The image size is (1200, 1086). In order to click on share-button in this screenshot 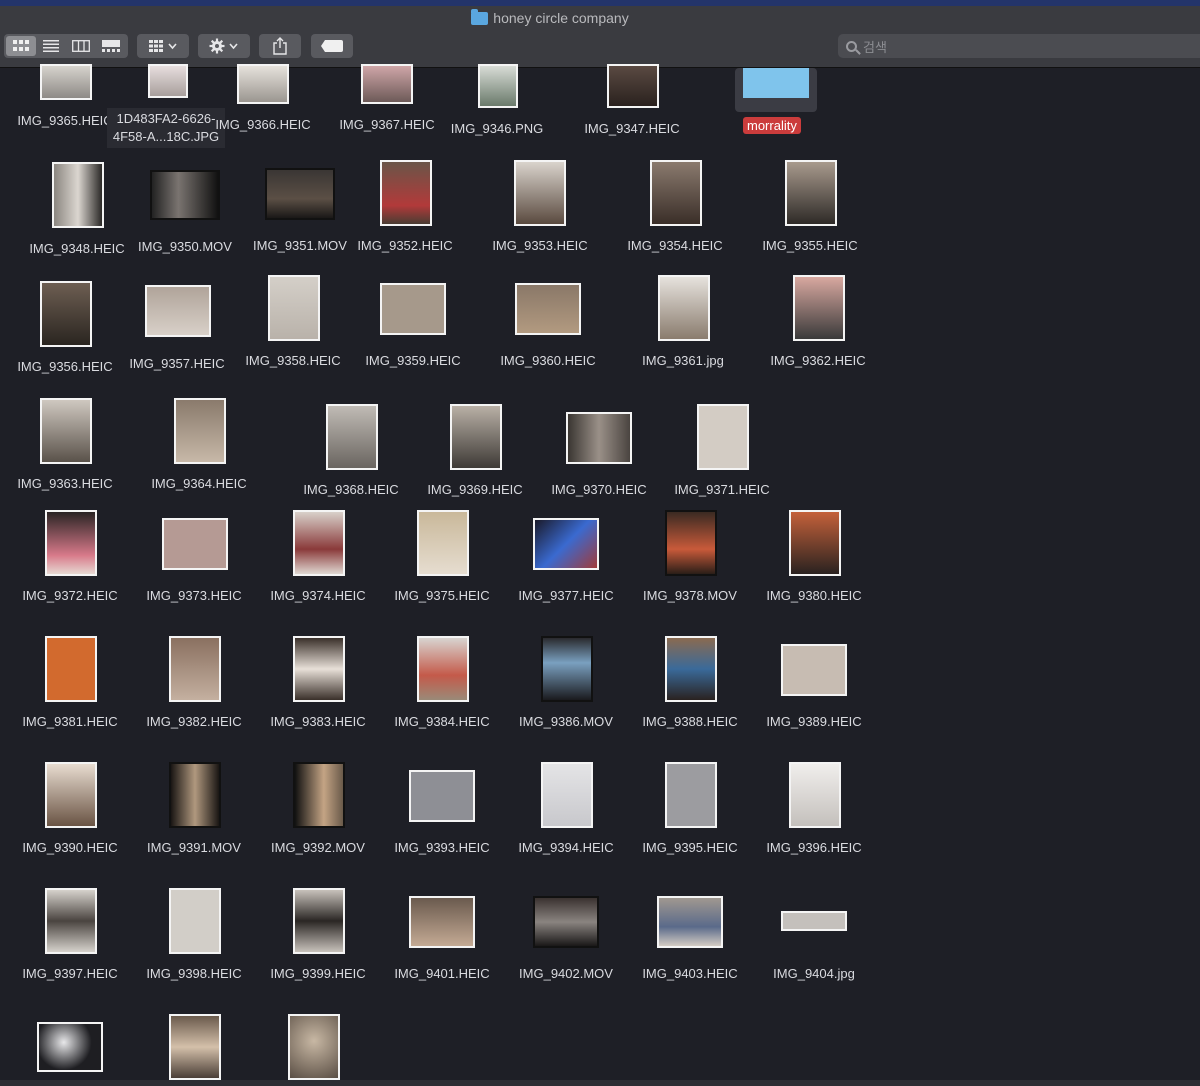, I will do `click(280, 46)`.